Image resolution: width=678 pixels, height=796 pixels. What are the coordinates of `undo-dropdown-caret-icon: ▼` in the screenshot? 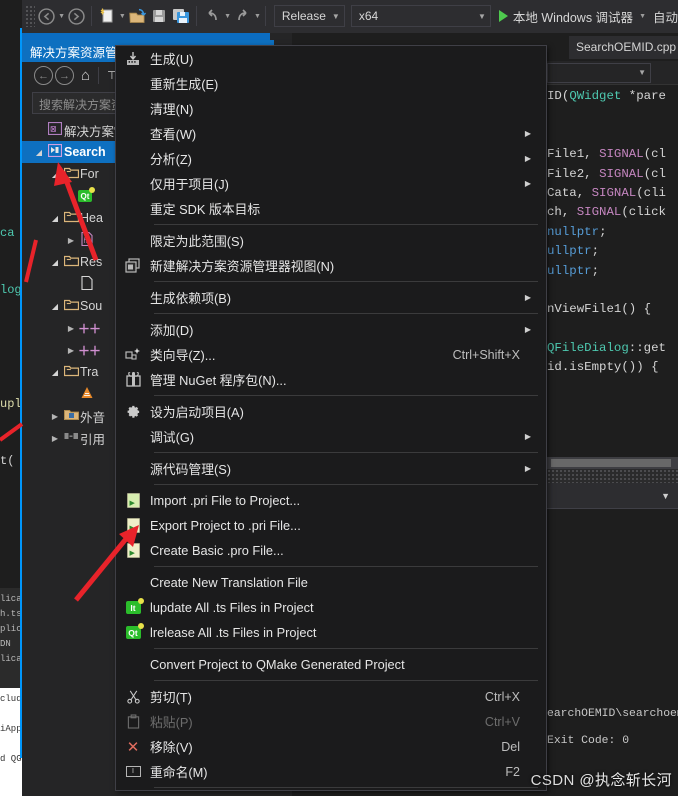 It's located at (227, 16).